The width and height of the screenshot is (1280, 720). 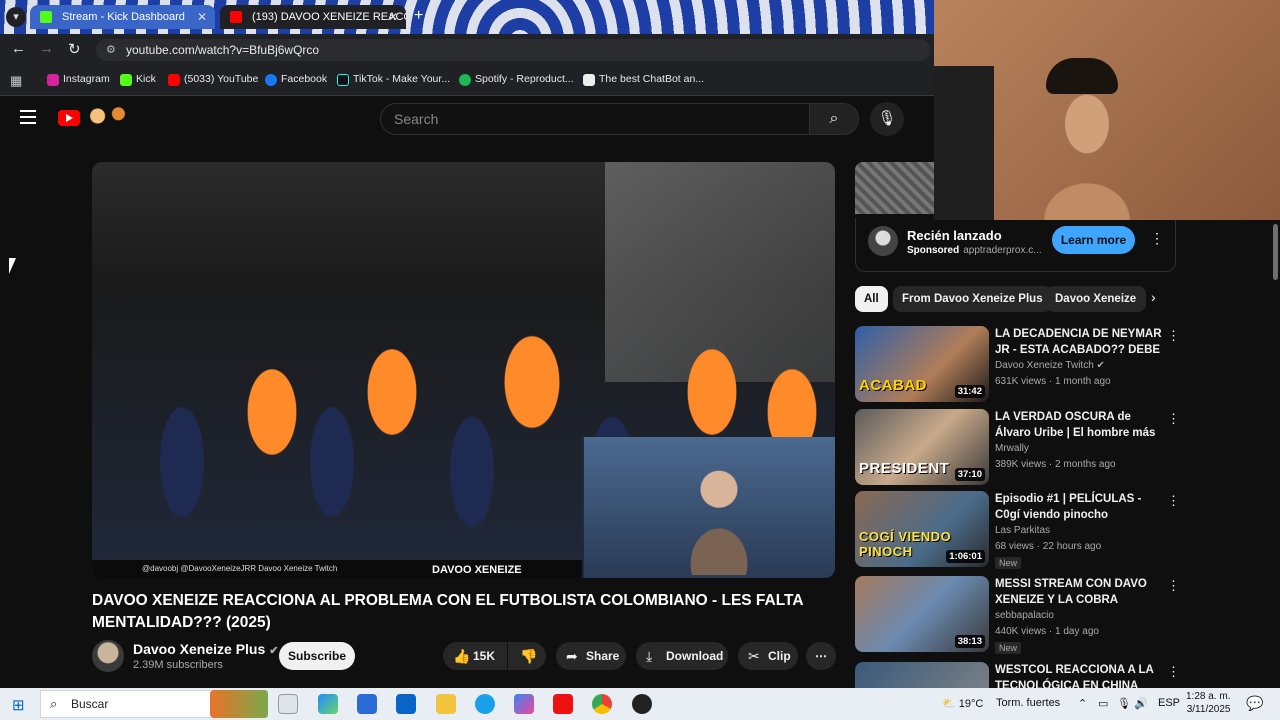 I want to click on dislike-button: 👎, so click(x=527, y=656).